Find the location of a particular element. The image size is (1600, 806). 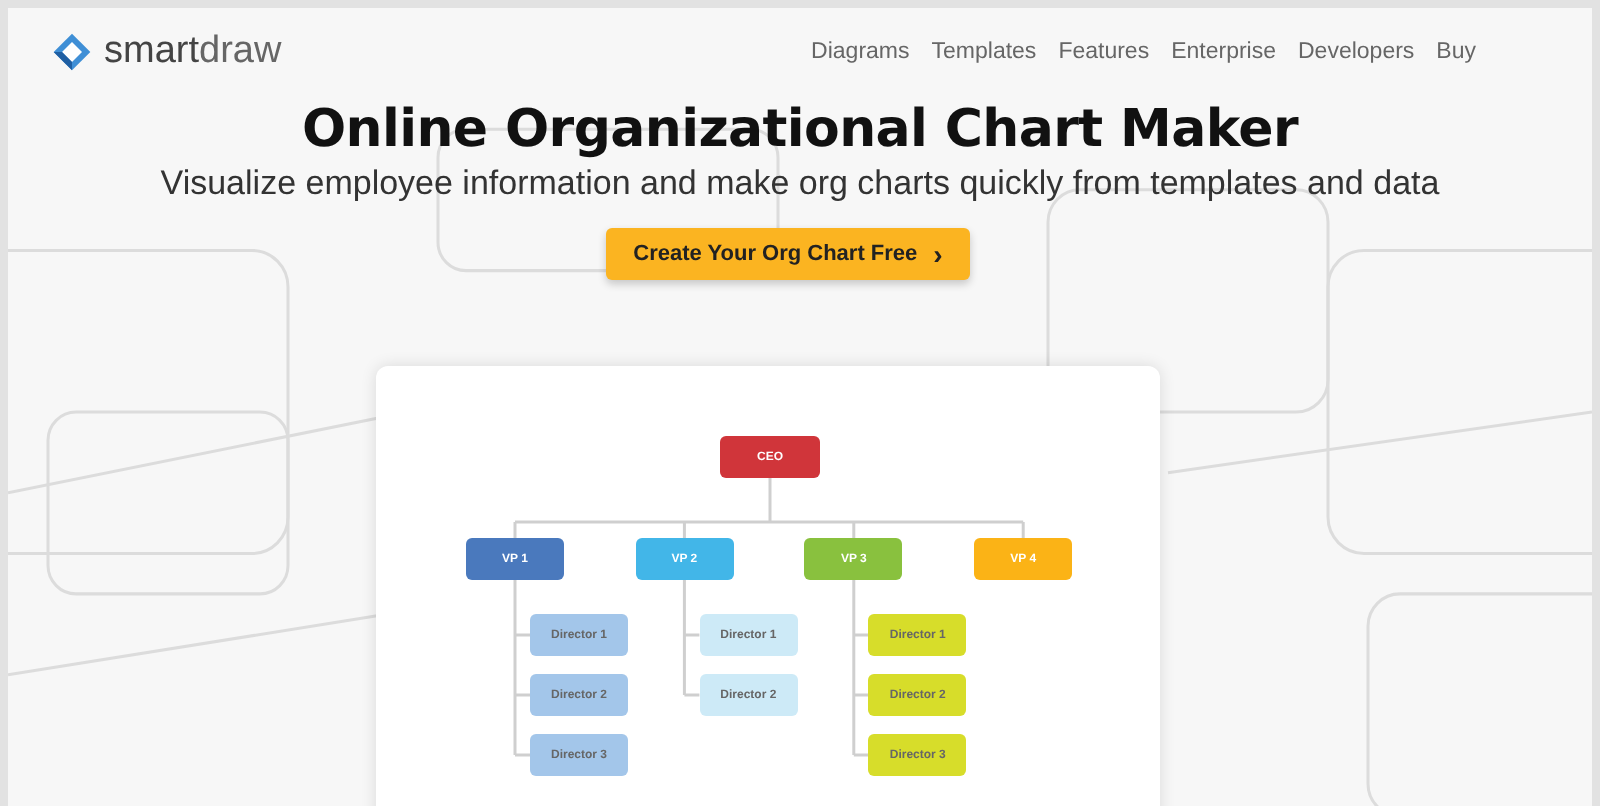

brand-name: smartdraw is located at coordinates (193, 52).